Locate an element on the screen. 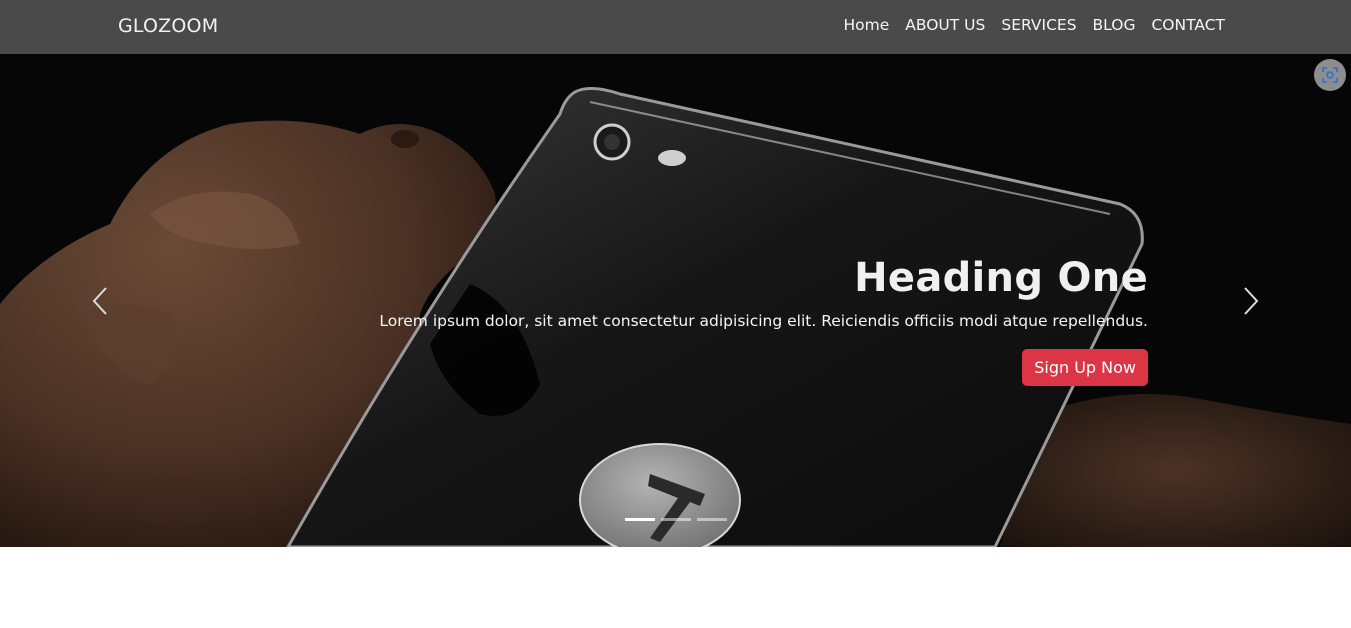  nav-links: Home ABOUT US SERVICES BLOG CONTACT is located at coordinates (1026, 25).